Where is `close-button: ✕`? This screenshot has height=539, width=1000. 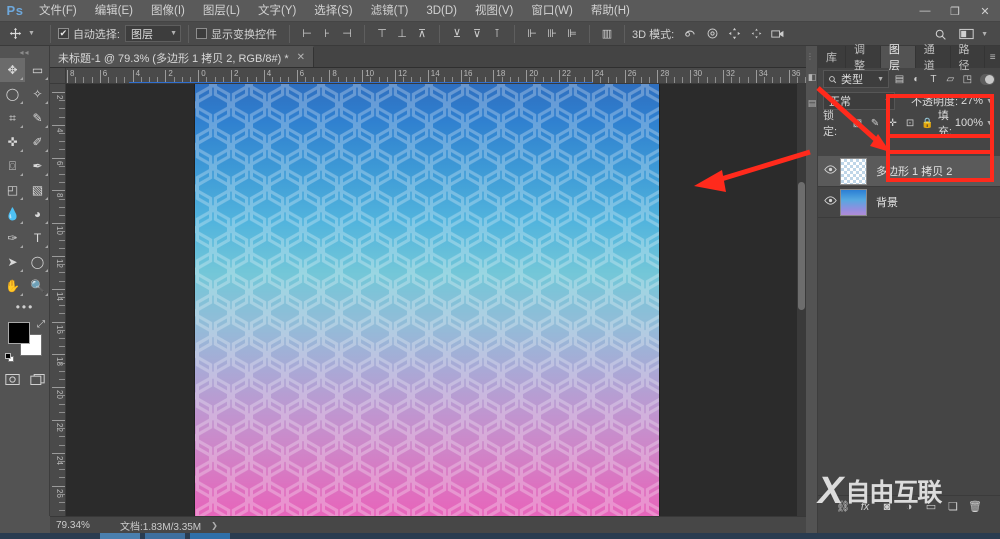
close-button: ✕ is located at coordinates (985, 11).